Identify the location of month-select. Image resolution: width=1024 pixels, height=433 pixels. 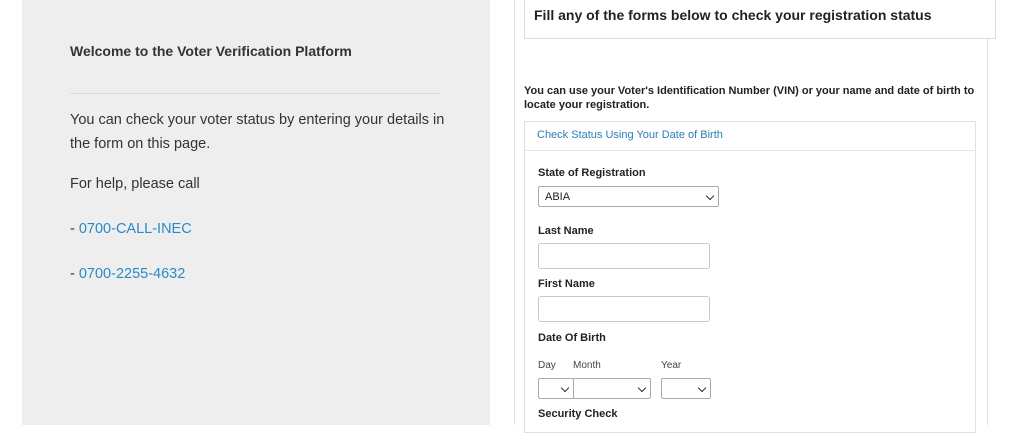
(612, 388).